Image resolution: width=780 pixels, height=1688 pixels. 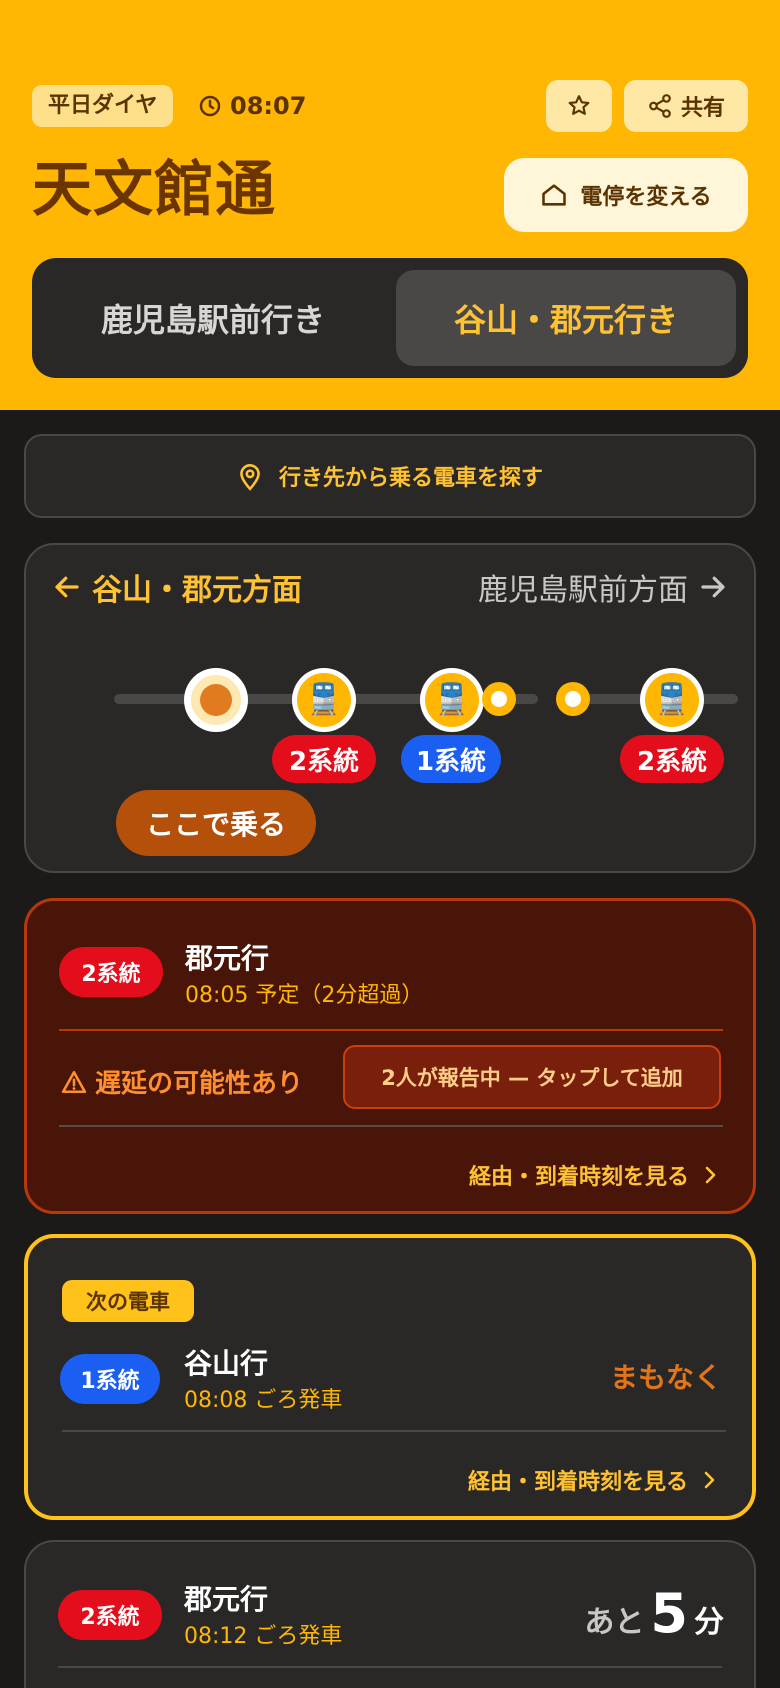 I want to click on arrow-left-icon, so click(x=67, y=587).